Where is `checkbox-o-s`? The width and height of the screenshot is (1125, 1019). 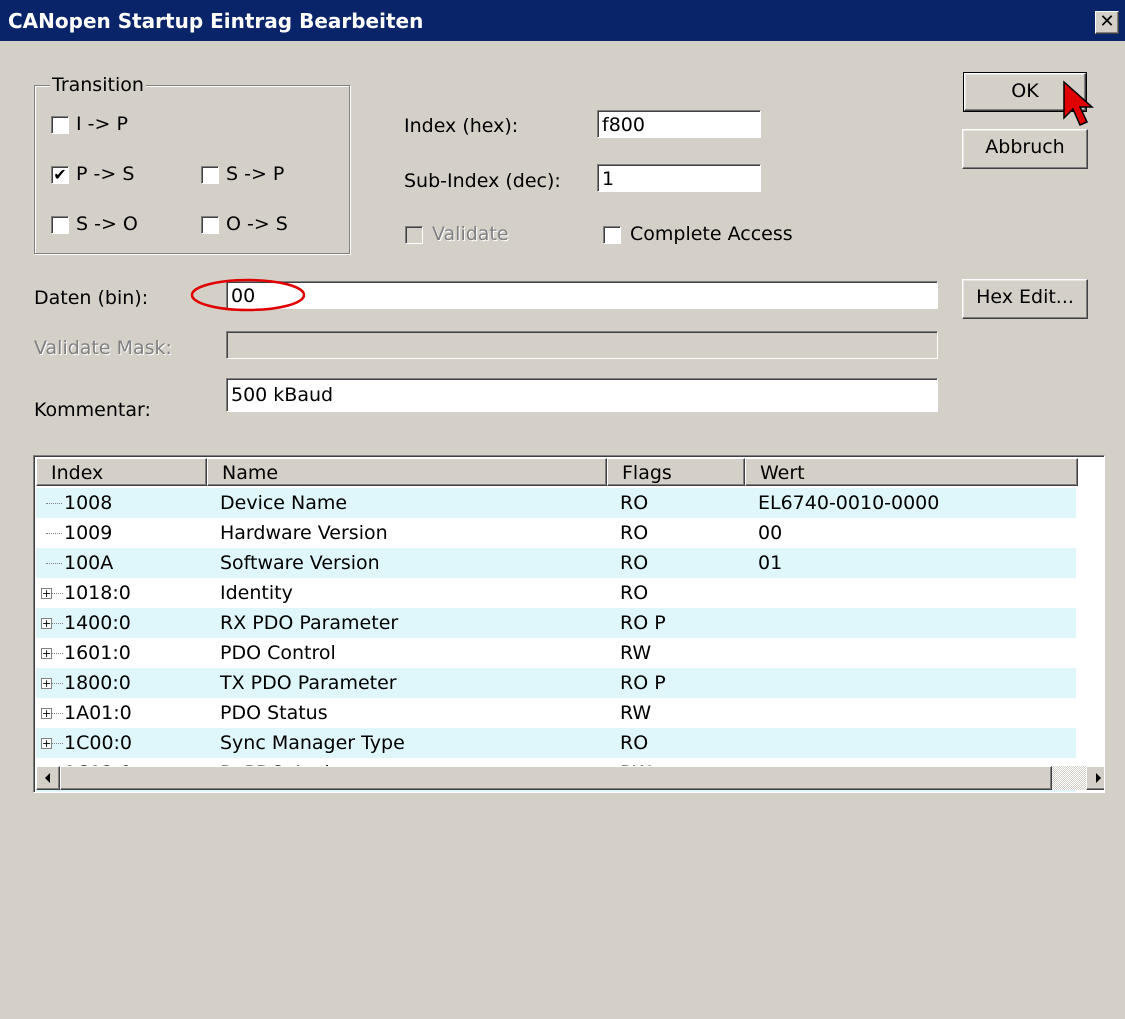
checkbox-o-s is located at coordinates (210, 225).